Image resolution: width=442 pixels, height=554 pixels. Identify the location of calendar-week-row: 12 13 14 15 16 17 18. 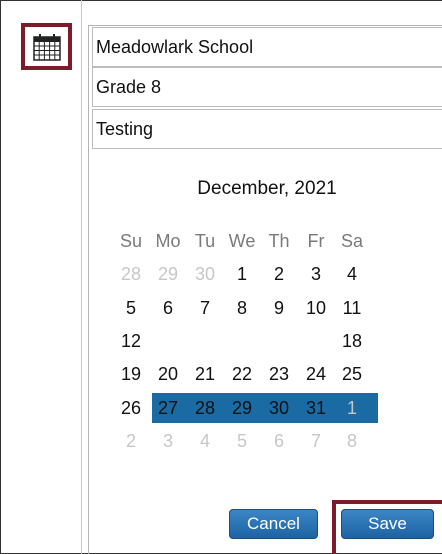
(221, 341).